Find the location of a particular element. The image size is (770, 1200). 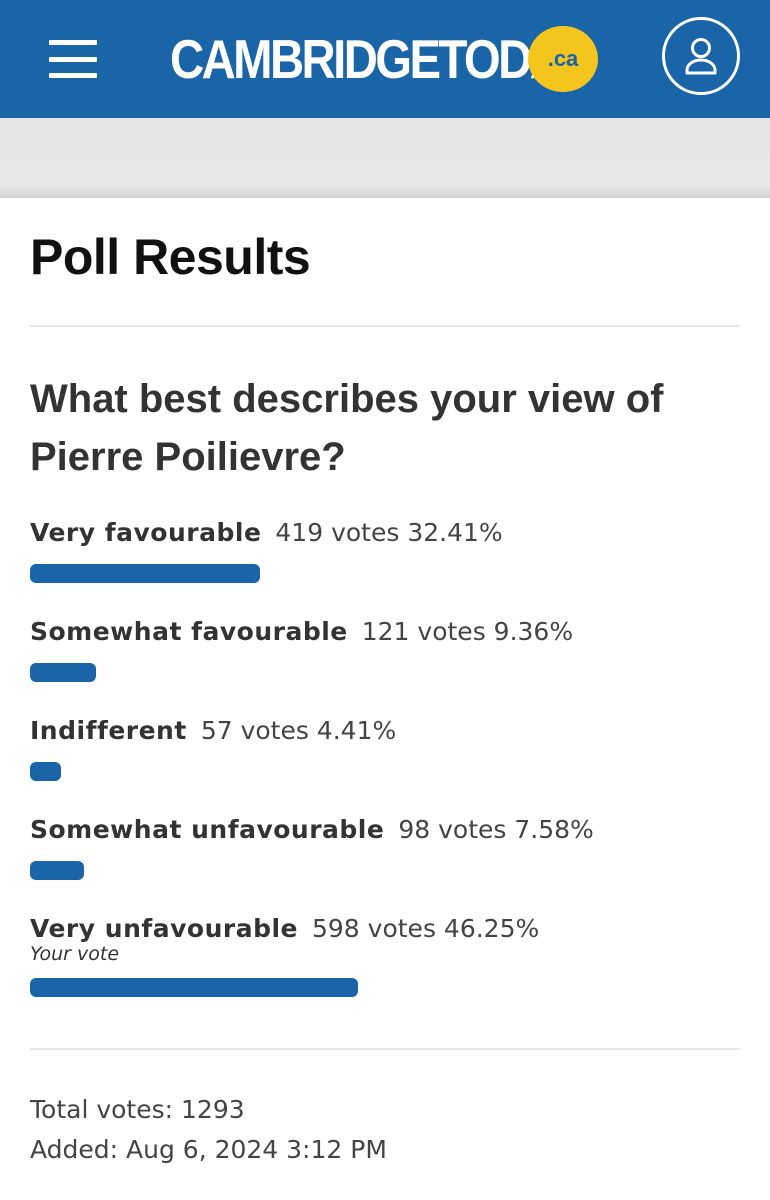

poll-option: Indifferent 57 votes 4.41% is located at coordinates (385, 747).